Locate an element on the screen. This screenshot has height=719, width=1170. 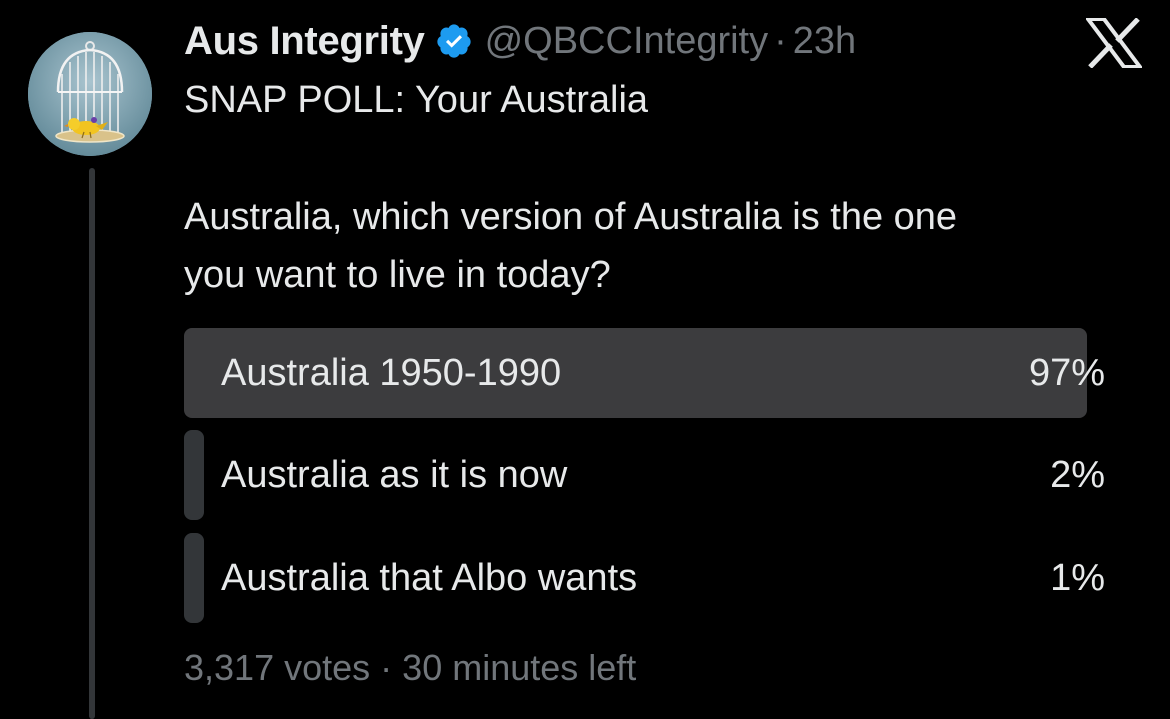
poll-option: Australia that Albo wants 1% is located at coordinates (649, 578).